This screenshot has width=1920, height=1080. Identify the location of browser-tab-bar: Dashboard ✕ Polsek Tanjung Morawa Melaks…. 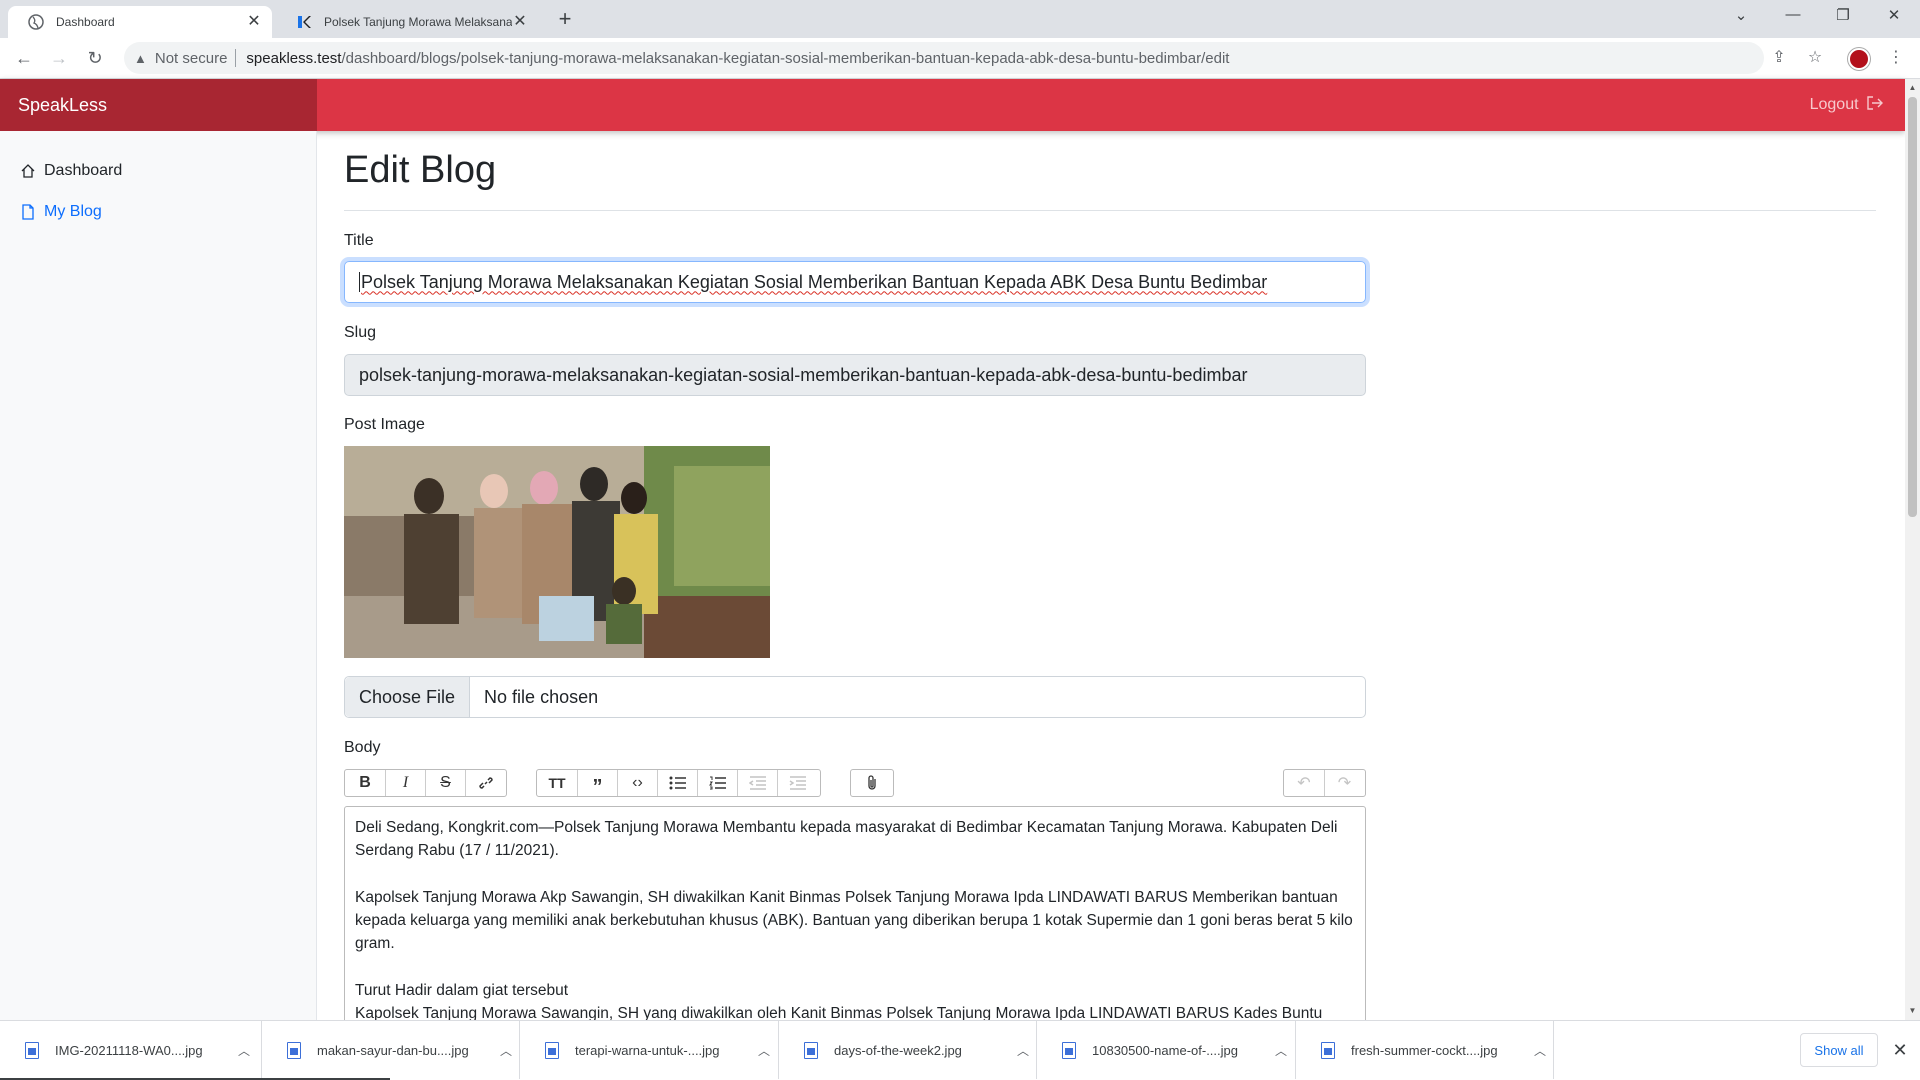
(960, 19).